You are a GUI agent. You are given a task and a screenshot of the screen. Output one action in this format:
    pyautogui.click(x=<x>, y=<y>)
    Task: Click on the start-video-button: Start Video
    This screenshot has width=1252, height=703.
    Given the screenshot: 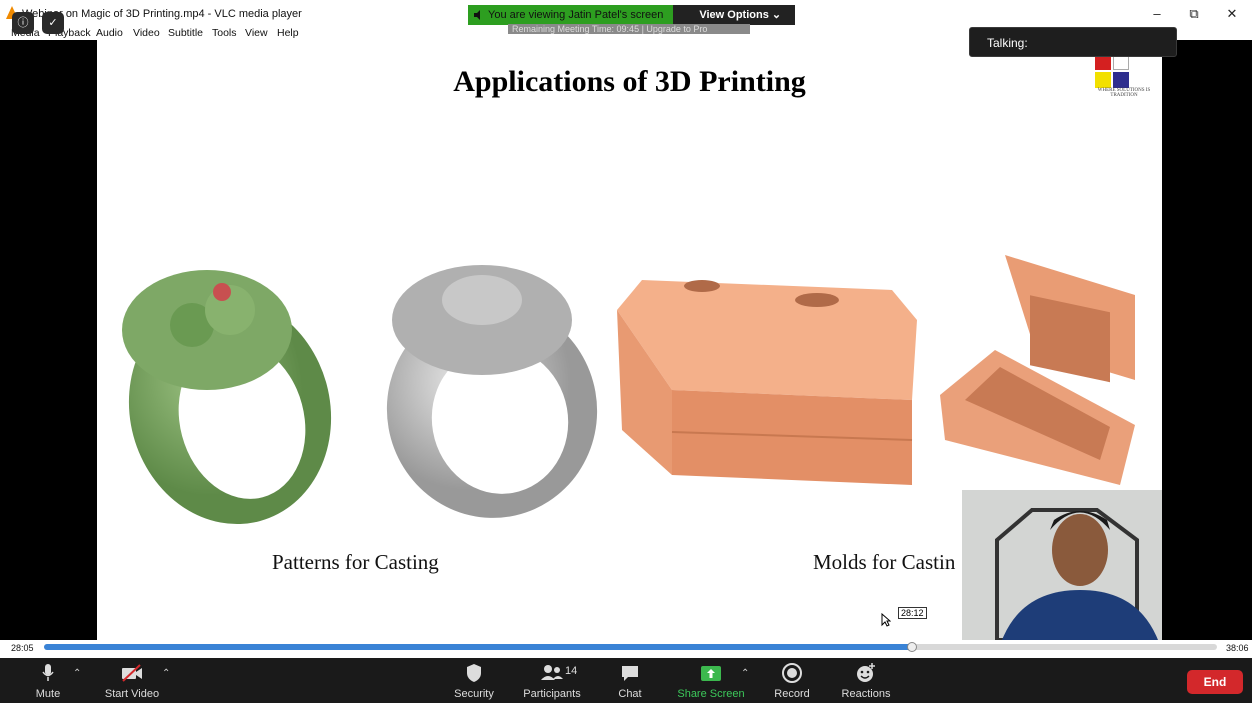 What is the action you would take?
    pyautogui.click(x=132, y=682)
    